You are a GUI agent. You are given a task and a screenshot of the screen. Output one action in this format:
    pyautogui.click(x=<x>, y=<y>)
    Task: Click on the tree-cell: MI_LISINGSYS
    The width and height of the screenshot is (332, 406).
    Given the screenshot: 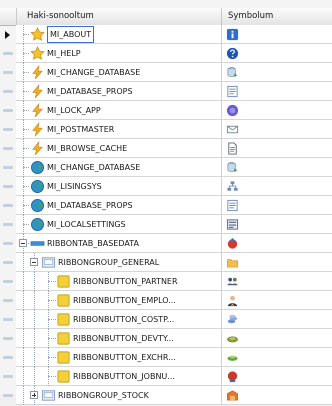 What is the action you would take?
    pyautogui.click(x=119, y=186)
    